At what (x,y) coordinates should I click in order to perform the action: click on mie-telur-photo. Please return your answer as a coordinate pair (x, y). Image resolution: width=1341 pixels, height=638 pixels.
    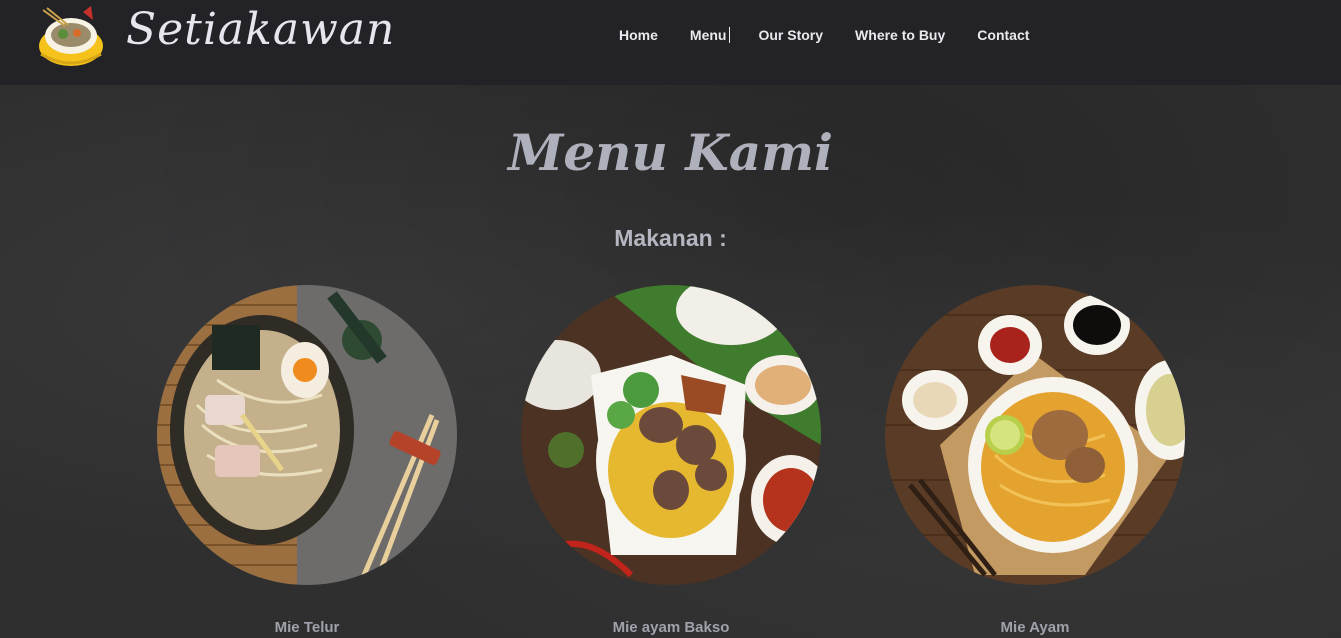
    Looking at the image, I should click on (307, 435).